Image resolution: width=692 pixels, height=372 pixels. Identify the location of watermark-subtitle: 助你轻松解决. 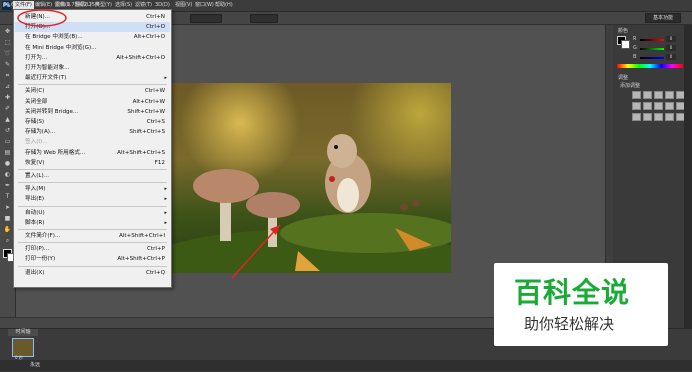
(569, 324).